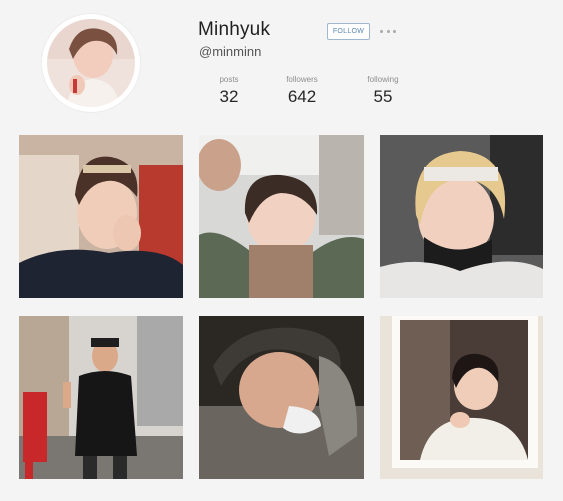 The image size is (563, 501). Describe the element at coordinates (229, 79) in the screenshot. I see `posts-label: posts` at that location.